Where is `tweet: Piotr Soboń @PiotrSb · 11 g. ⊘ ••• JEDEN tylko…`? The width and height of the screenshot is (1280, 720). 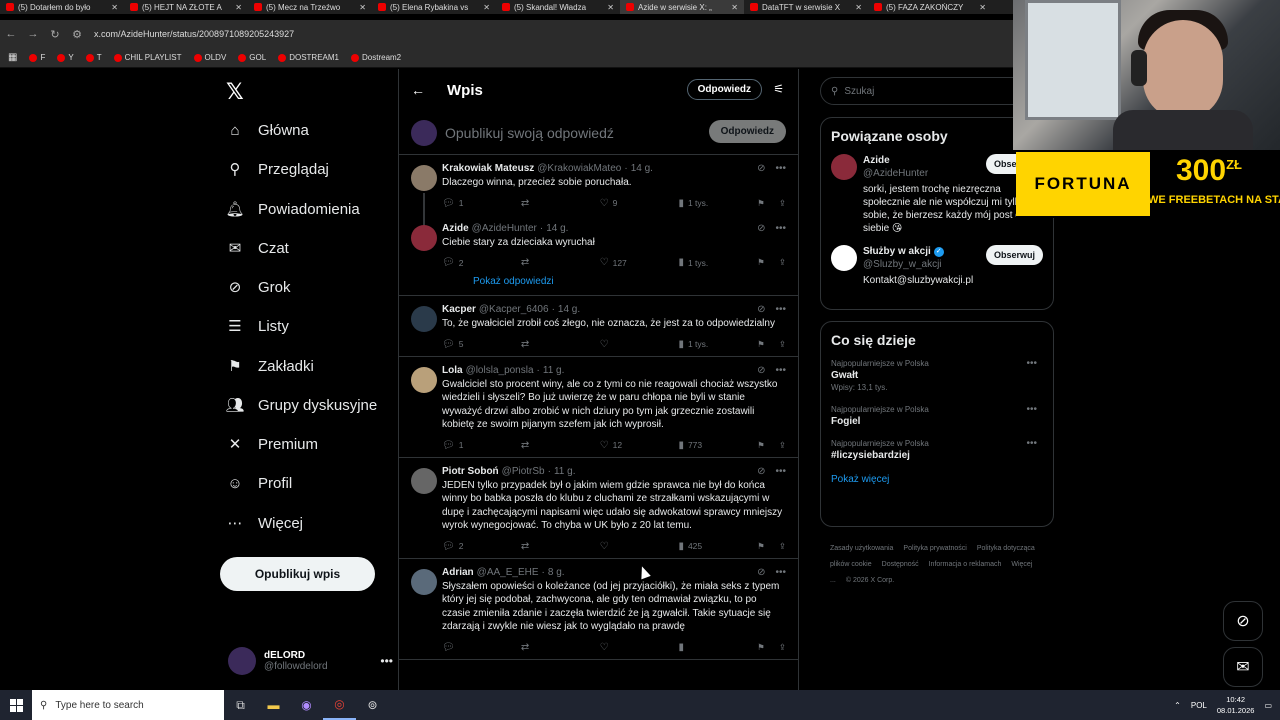 tweet: Piotr Soboń @PiotrSb · 11 g. ⊘ ••• JEDEN tylko… is located at coordinates (598, 508).